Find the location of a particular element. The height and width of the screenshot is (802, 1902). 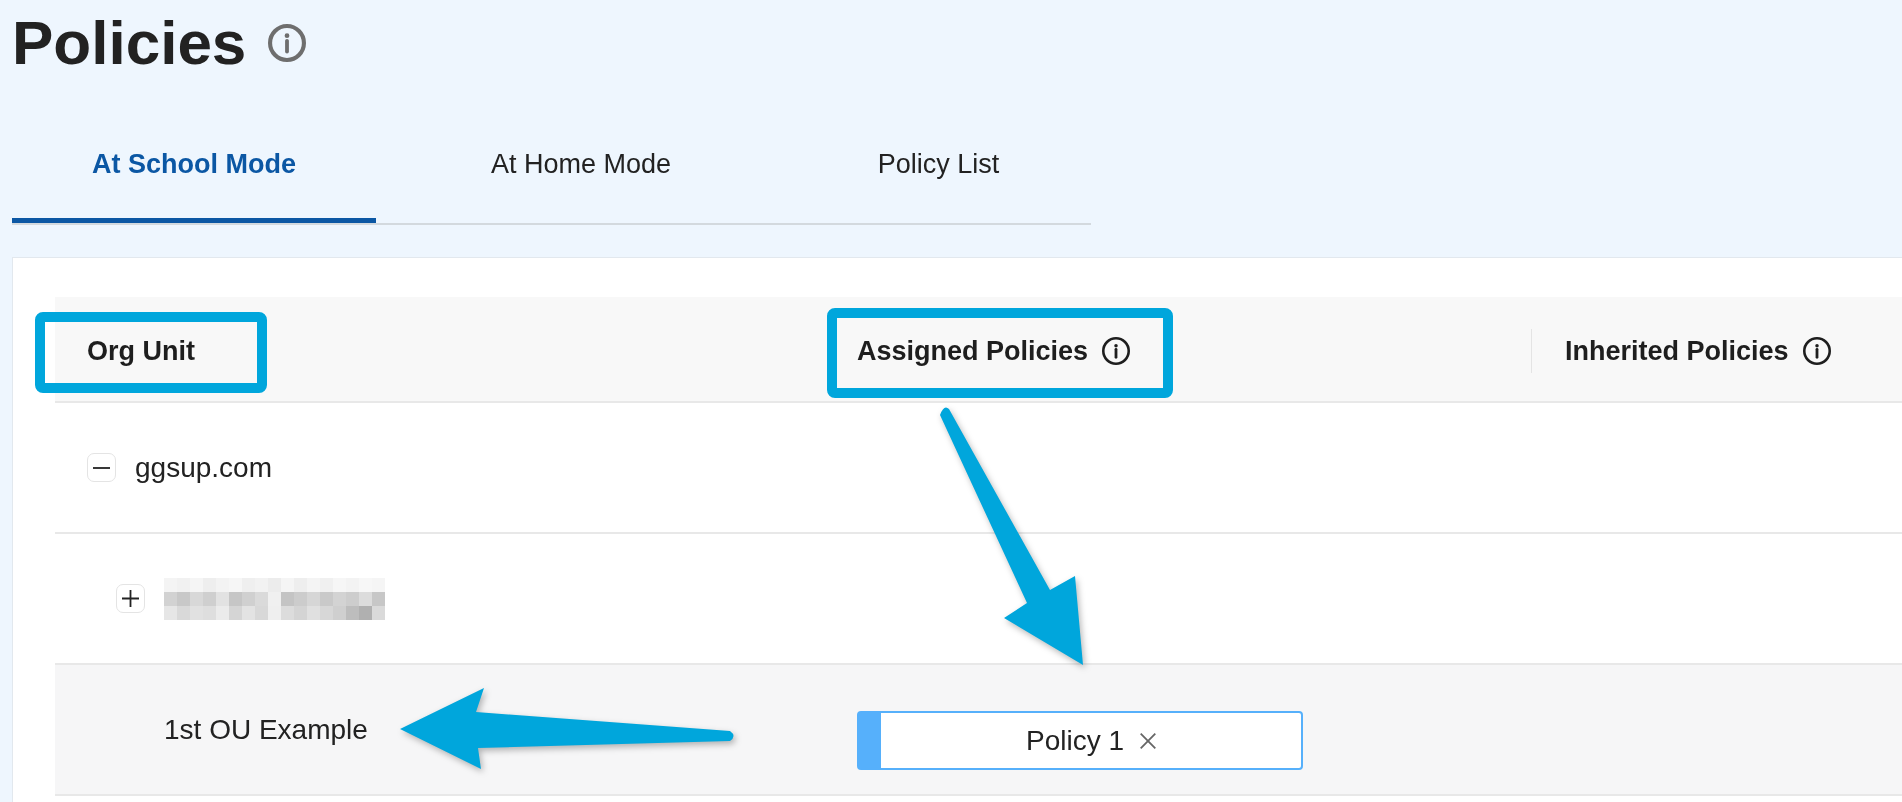

collapse-button is located at coordinates (101, 467).